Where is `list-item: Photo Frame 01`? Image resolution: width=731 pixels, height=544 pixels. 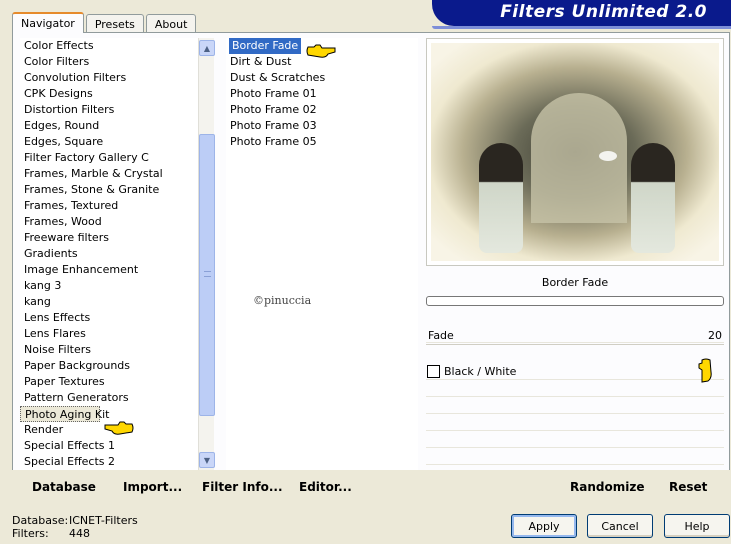 list-item: Photo Frame 01 is located at coordinates (322, 94).